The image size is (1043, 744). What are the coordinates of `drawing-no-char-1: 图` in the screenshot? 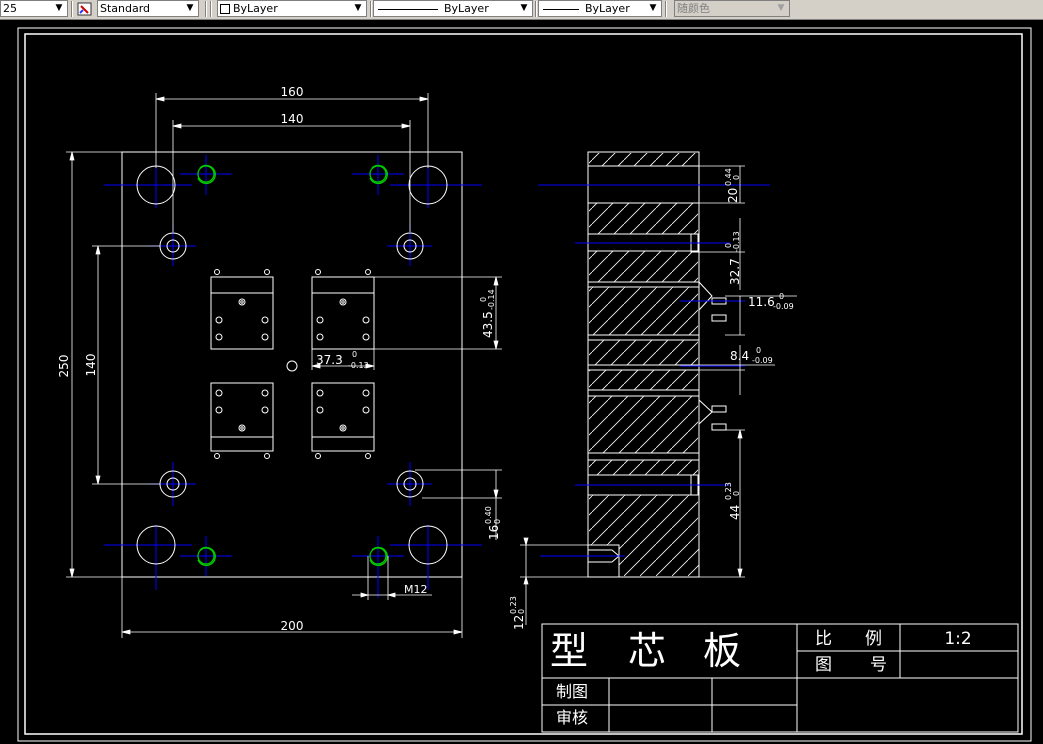 It's located at (823, 665).